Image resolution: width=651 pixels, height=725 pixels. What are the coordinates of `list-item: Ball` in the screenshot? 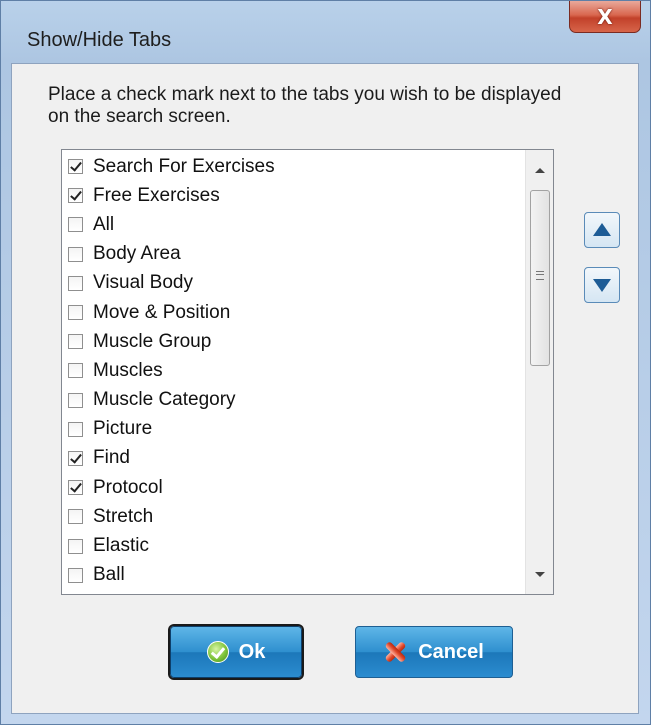 It's located at (293, 575).